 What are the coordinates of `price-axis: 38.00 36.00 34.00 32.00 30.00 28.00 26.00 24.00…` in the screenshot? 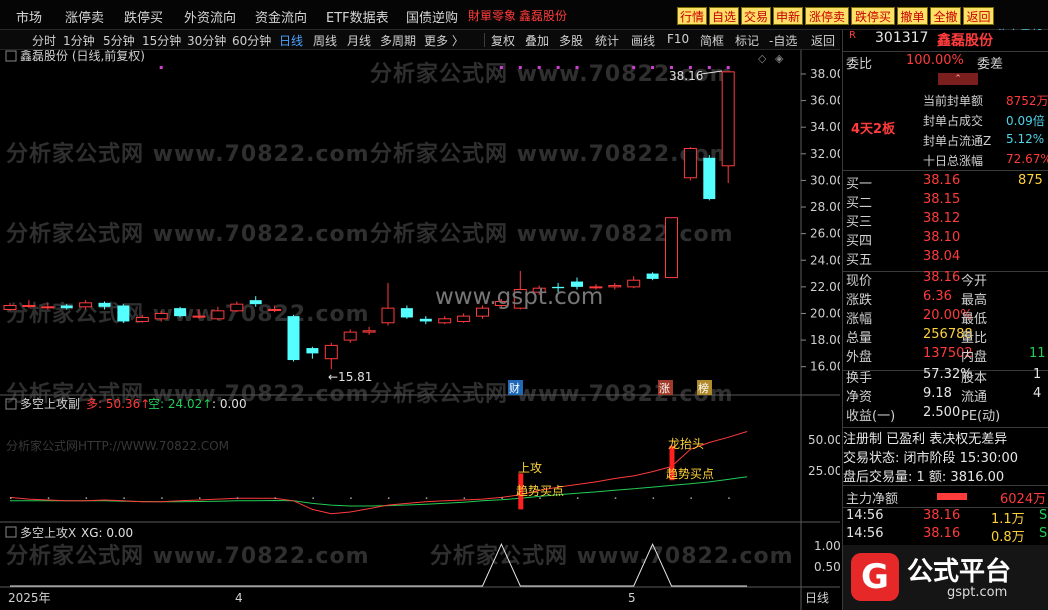 It's located at (822, 220).